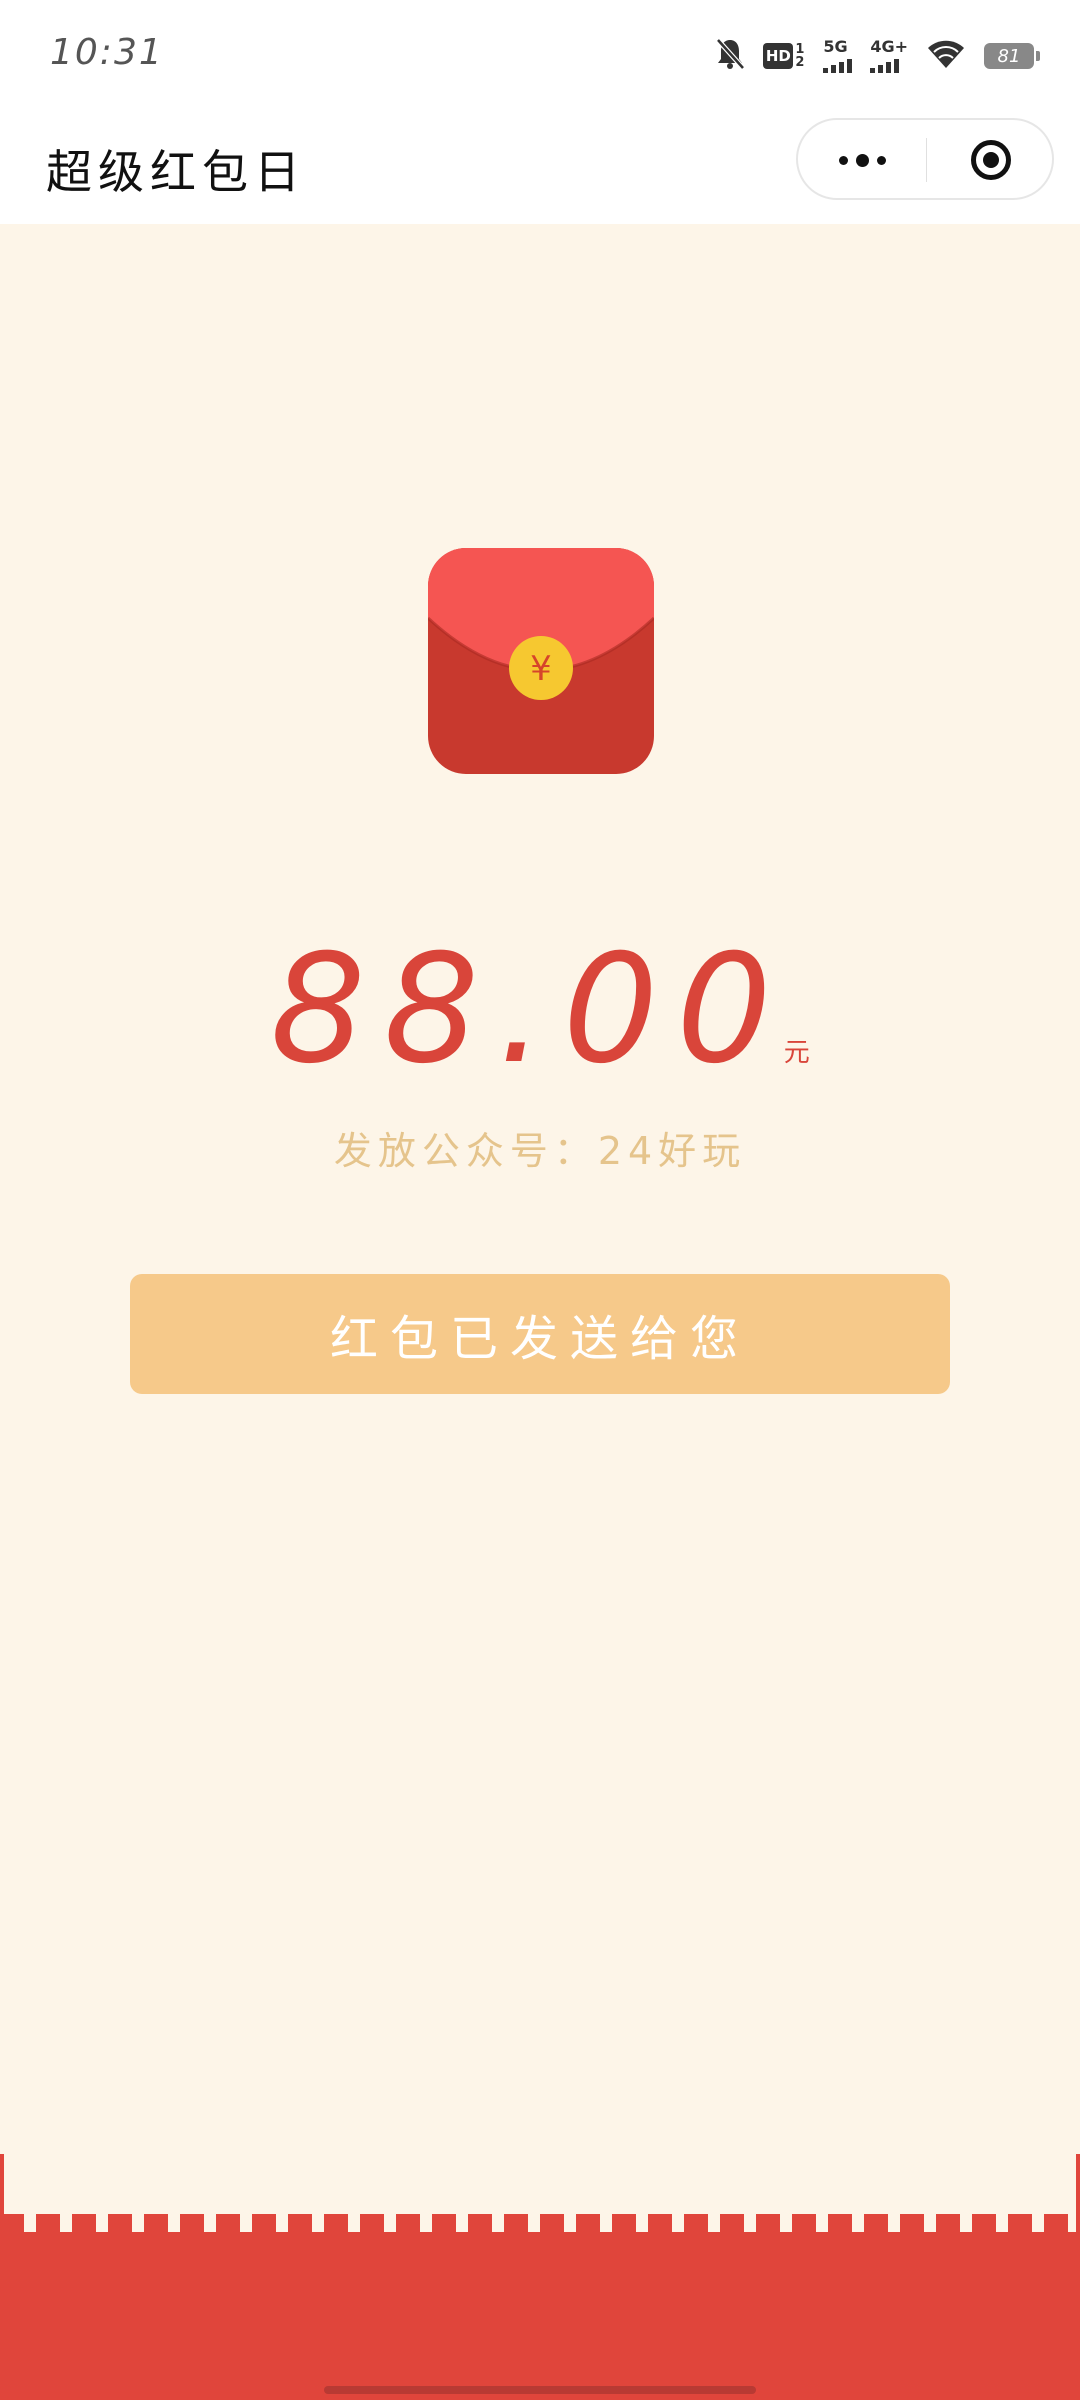  I want to click on signal-5g-icon: 5G, so click(838, 56).